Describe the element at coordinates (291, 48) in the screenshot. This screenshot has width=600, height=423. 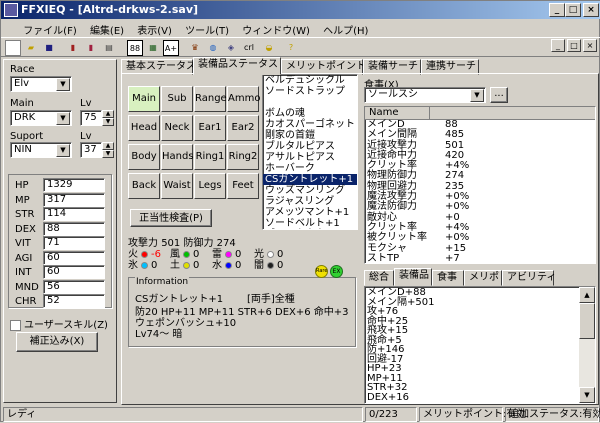
I see `hint-icon: ?` at that location.